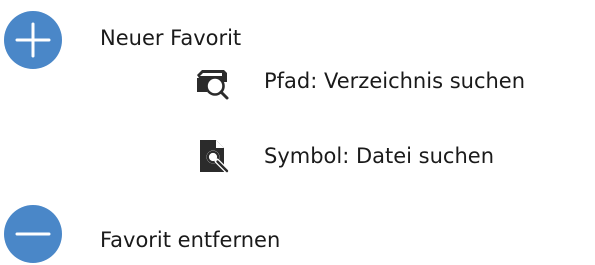  I want to click on file-search-icon, so click(215, 157).